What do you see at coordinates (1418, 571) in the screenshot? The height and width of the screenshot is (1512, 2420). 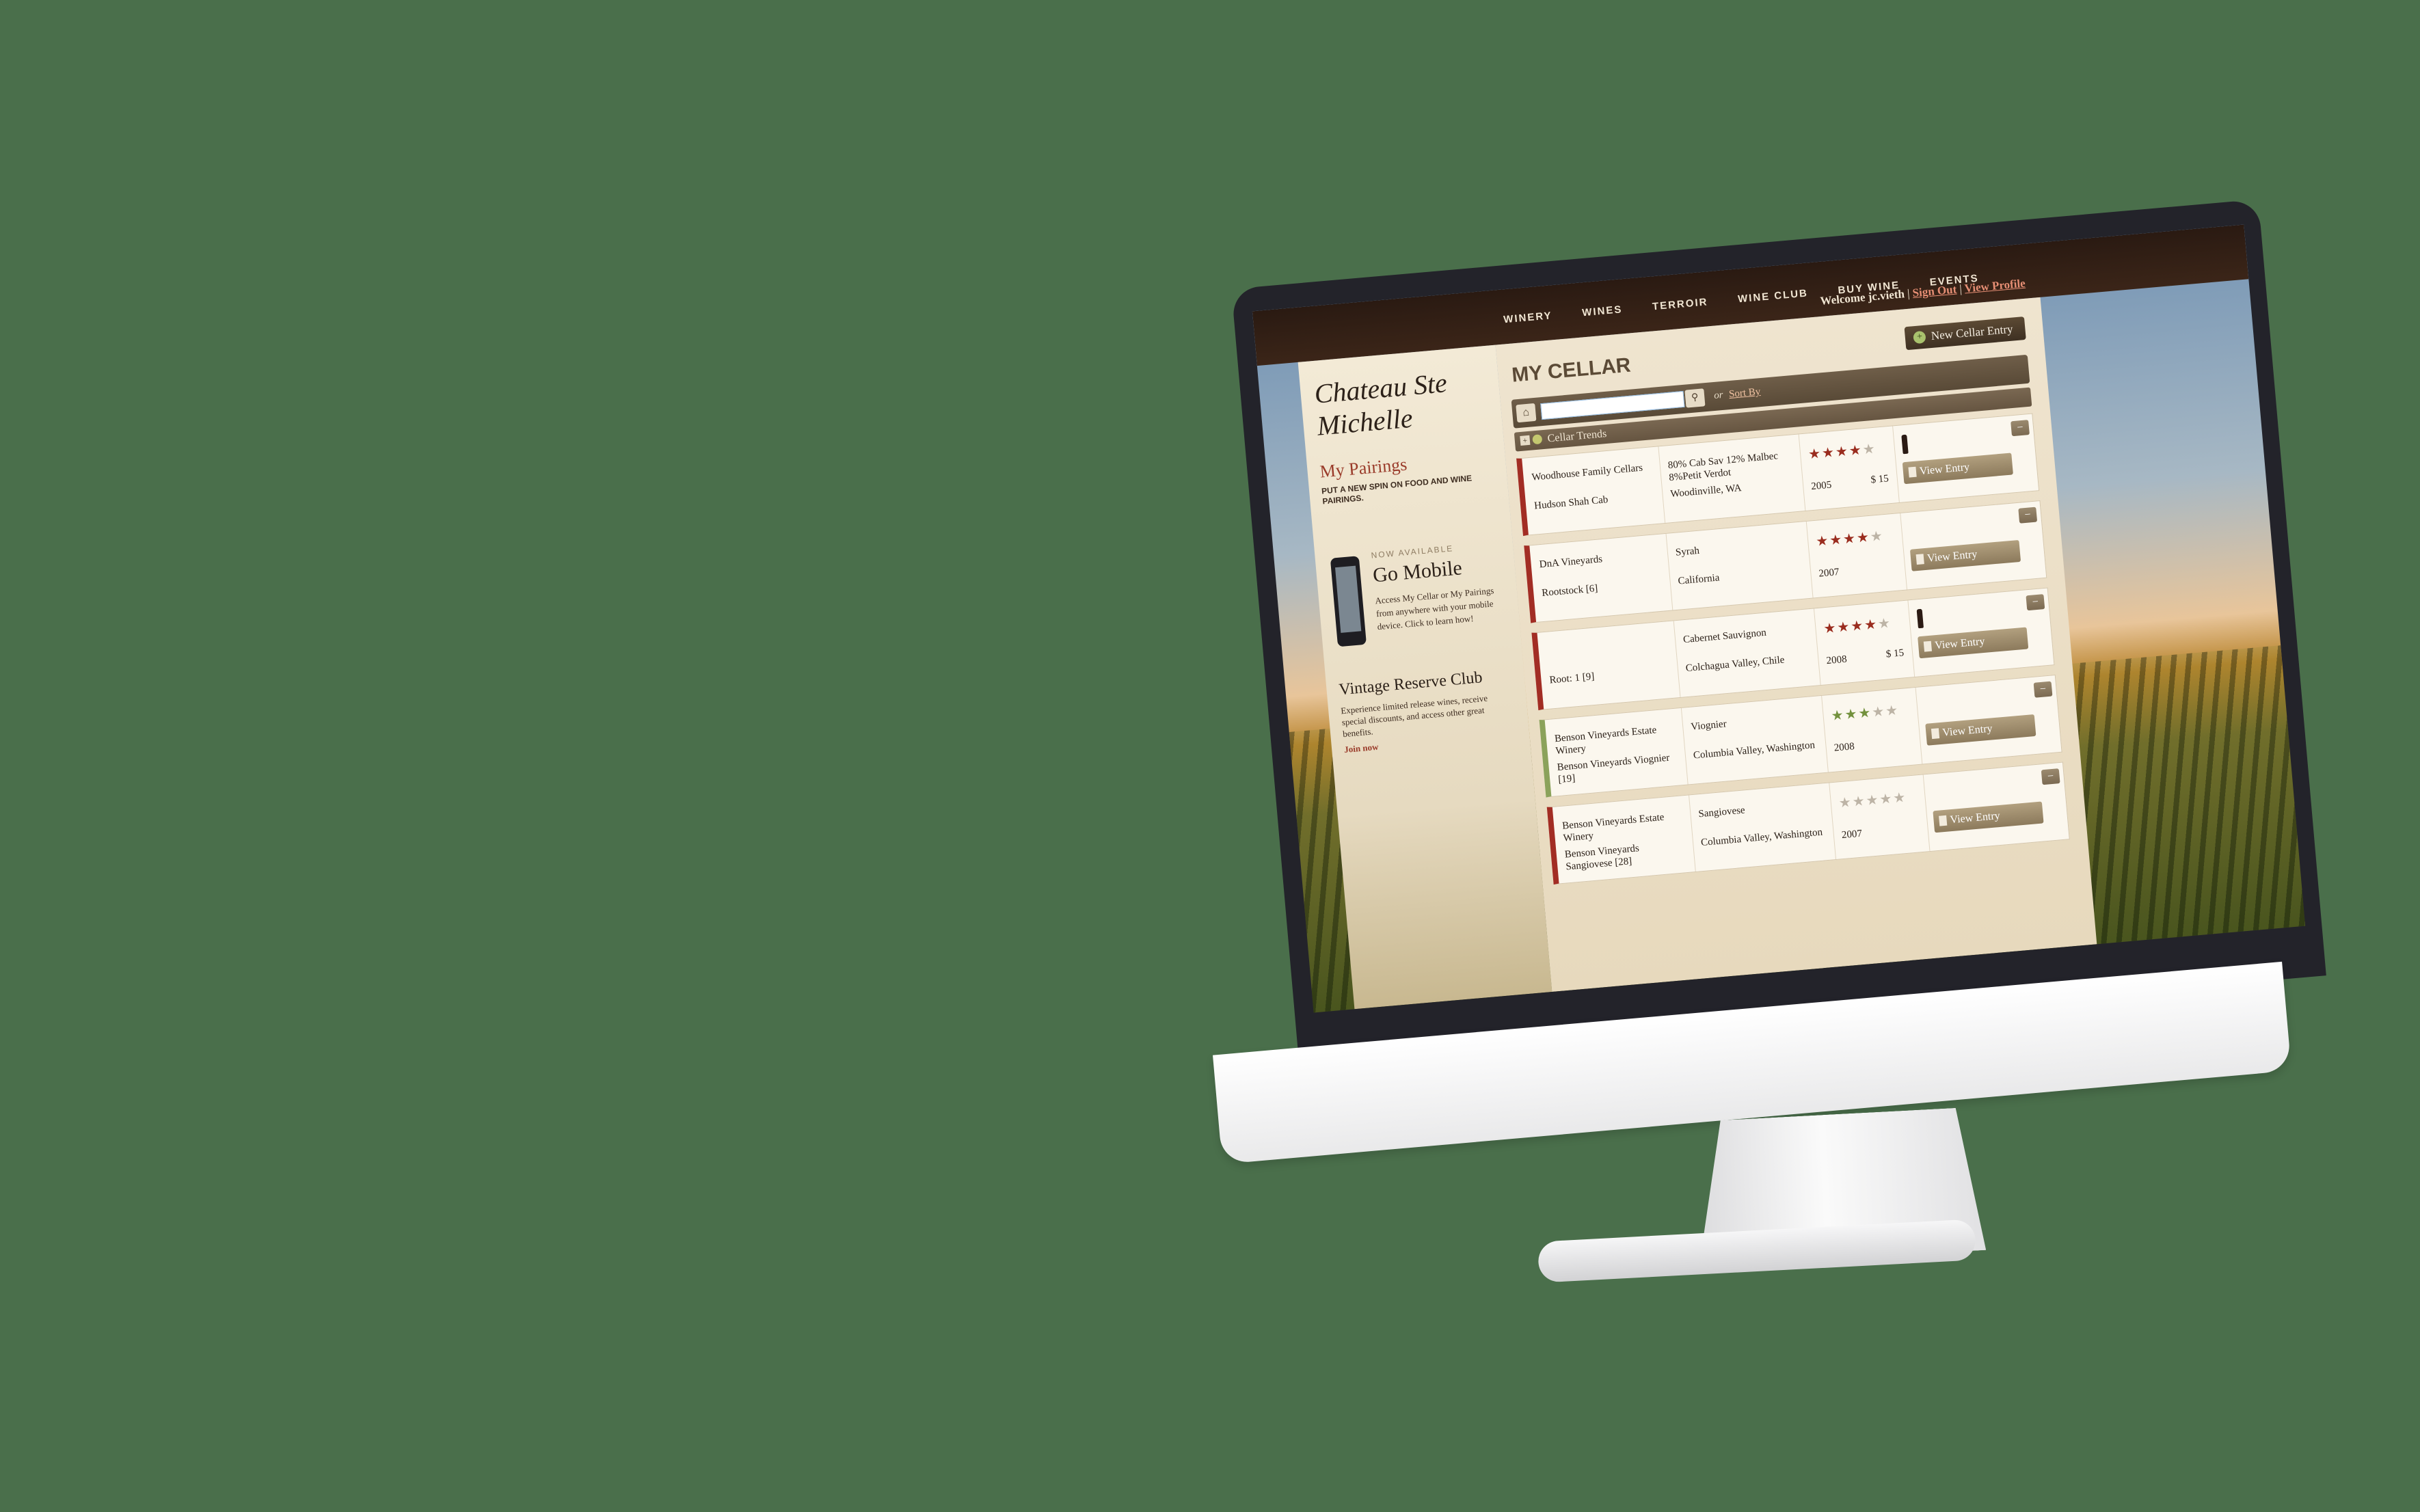 I see `go-mobile-title: Go Mobile` at bounding box center [1418, 571].